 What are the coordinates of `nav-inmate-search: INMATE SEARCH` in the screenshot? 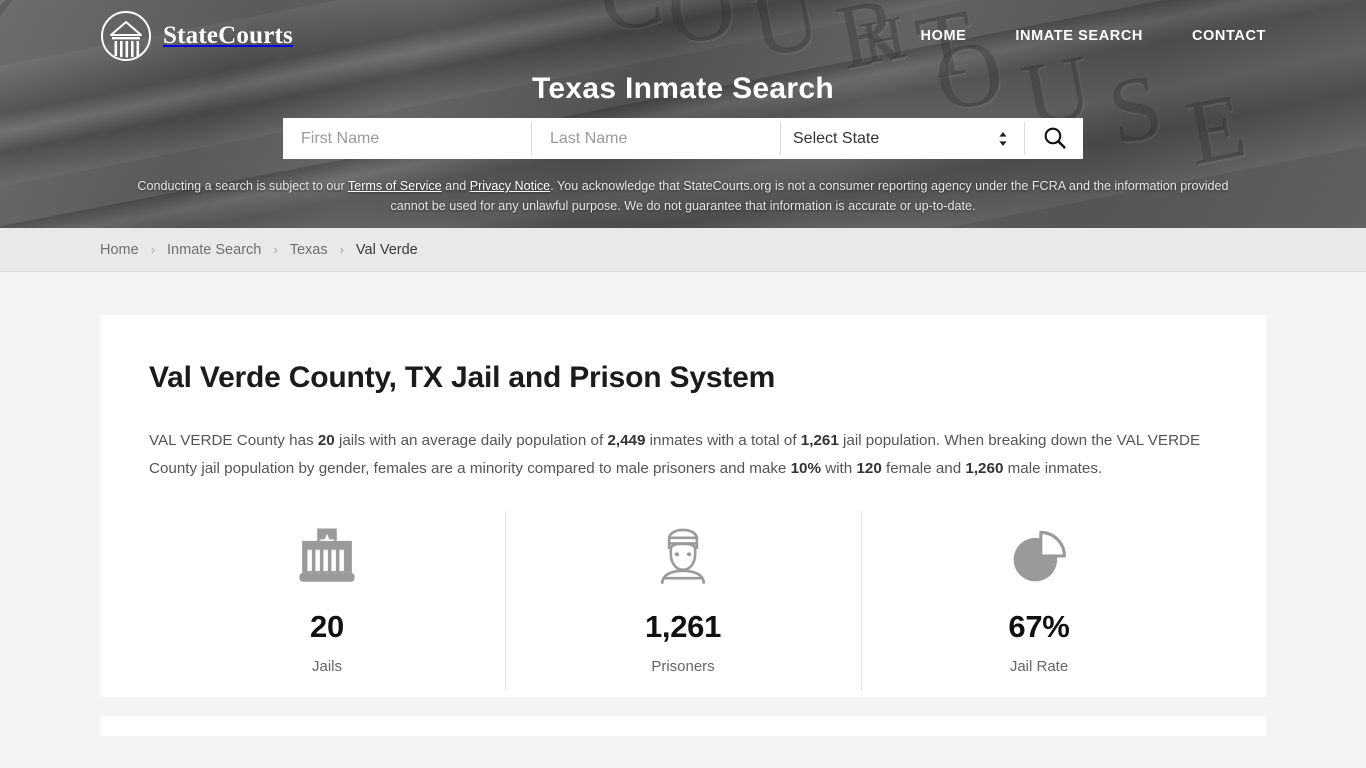 It's located at (1079, 36).